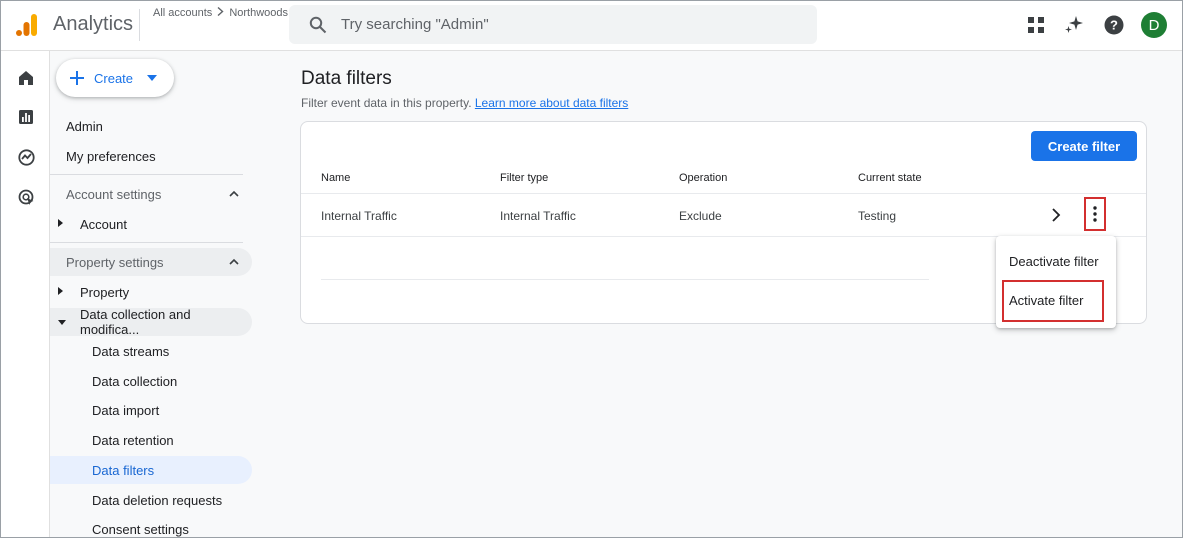 The height and width of the screenshot is (538, 1183). I want to click on more-options-button, so click(1095, 214).